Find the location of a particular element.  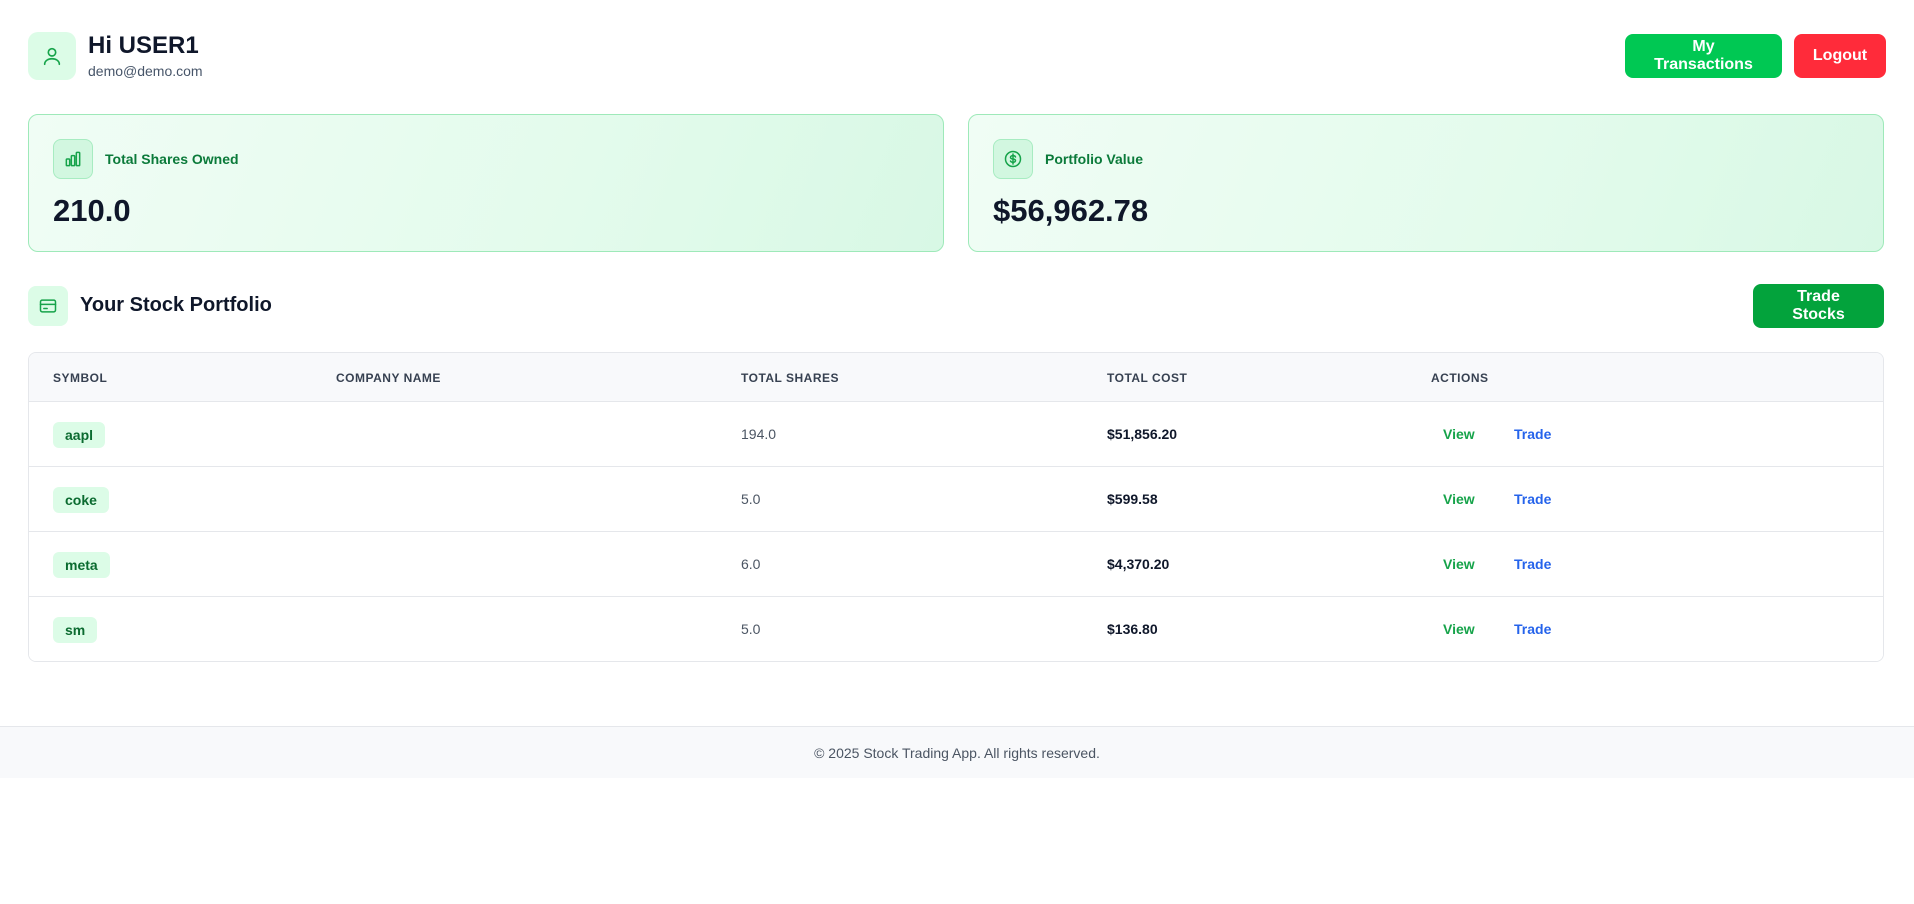

total-shares: 194.0 is located at coordinates (759, 434).